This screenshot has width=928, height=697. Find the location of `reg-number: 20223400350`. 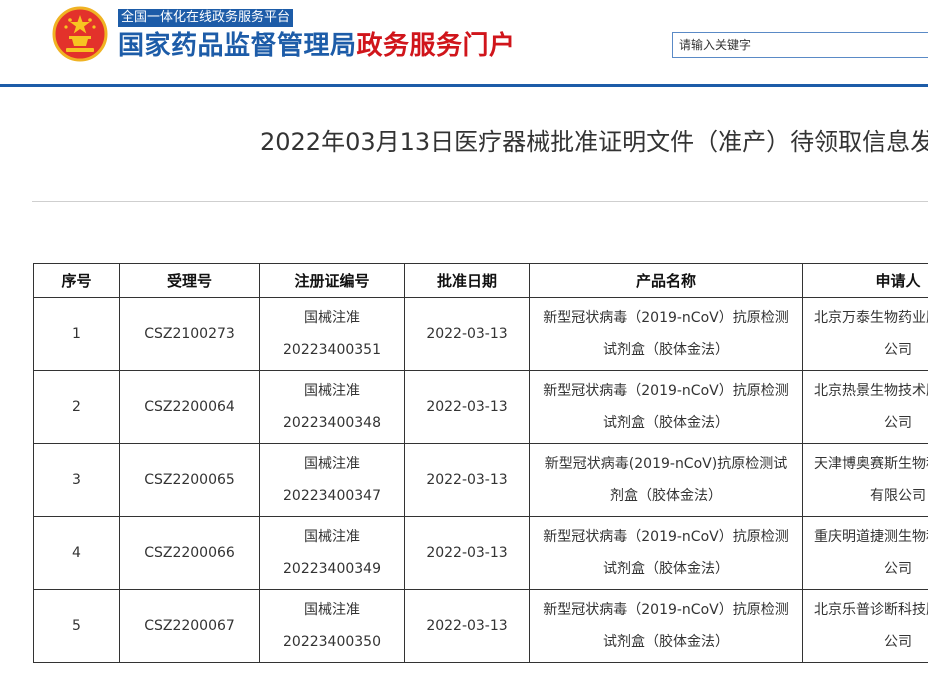

reg-number: 20223400350 is located at coordinates (332, 642).